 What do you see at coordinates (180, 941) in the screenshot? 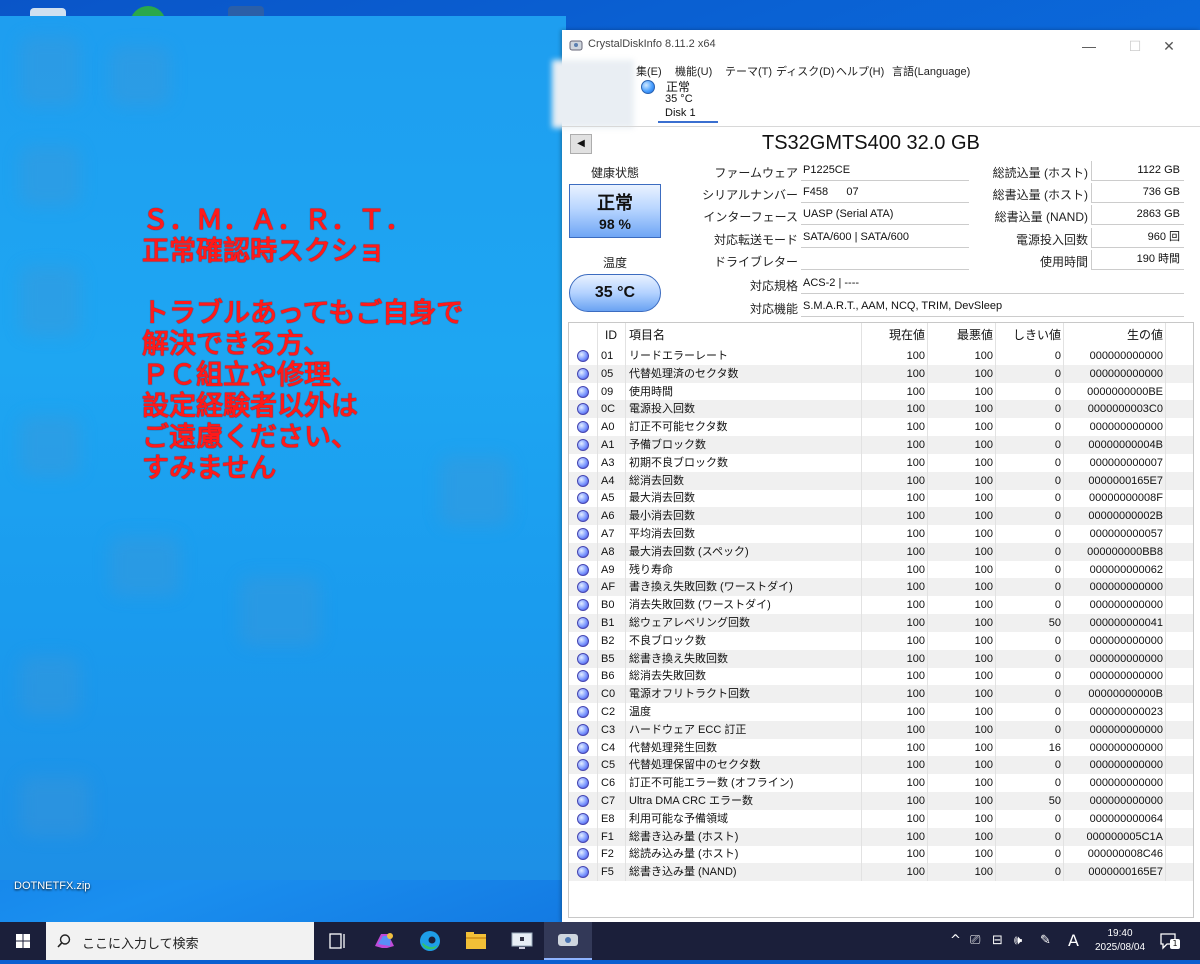
I see `taskbar-search: ここに入力して検索` at bounding box center [180, 941].